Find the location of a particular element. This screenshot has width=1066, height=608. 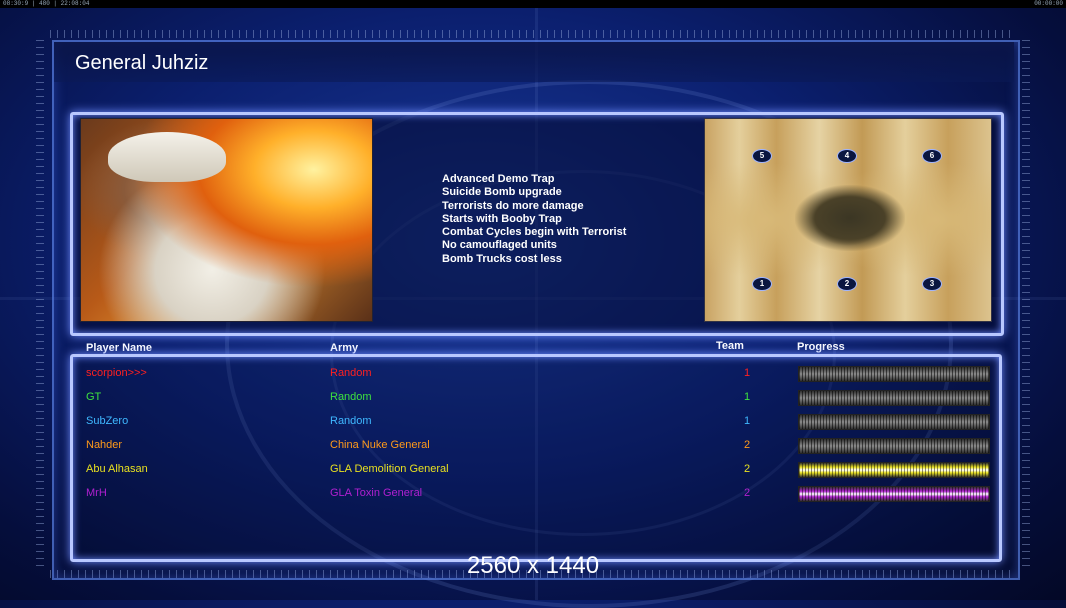

status-left: 08:30:9 | 480 | 22:08:04 is located at coordinates (46, 3).